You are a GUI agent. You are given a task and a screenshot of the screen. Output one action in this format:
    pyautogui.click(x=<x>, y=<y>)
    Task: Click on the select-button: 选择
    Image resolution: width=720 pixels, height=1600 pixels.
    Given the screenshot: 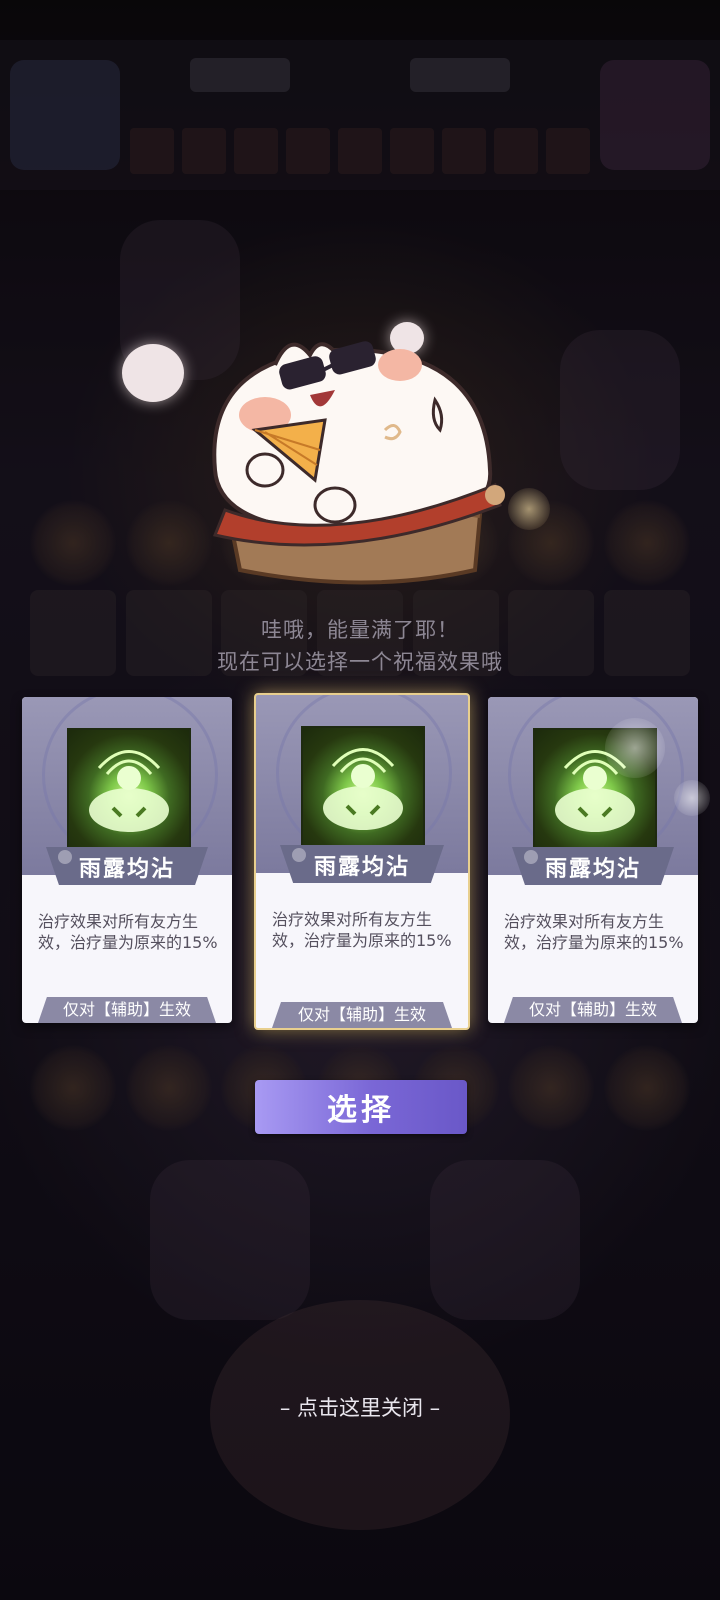 What is the action you would take?
    pyautogui.click(x=361, y=1107)
    